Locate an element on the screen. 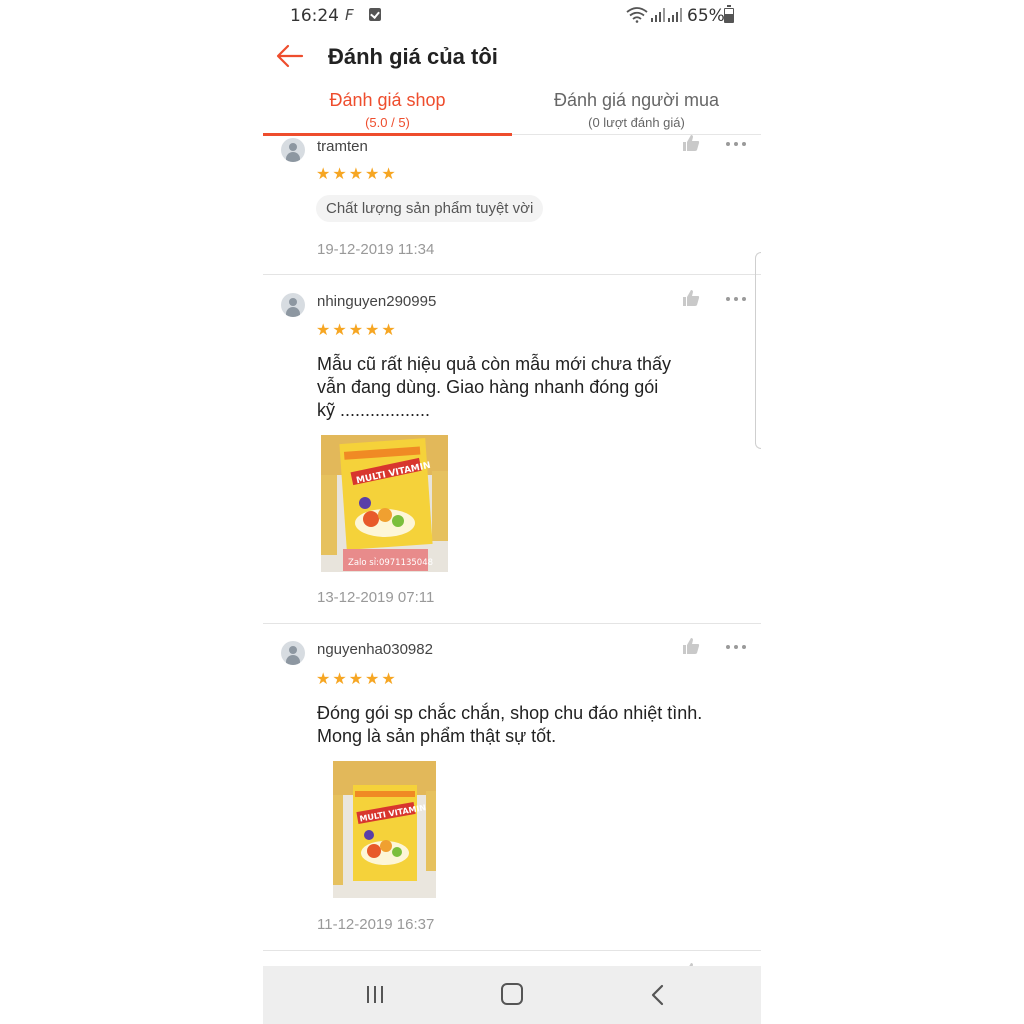  review-username: nhinguyen290995 is located at coordinates (377, 301).